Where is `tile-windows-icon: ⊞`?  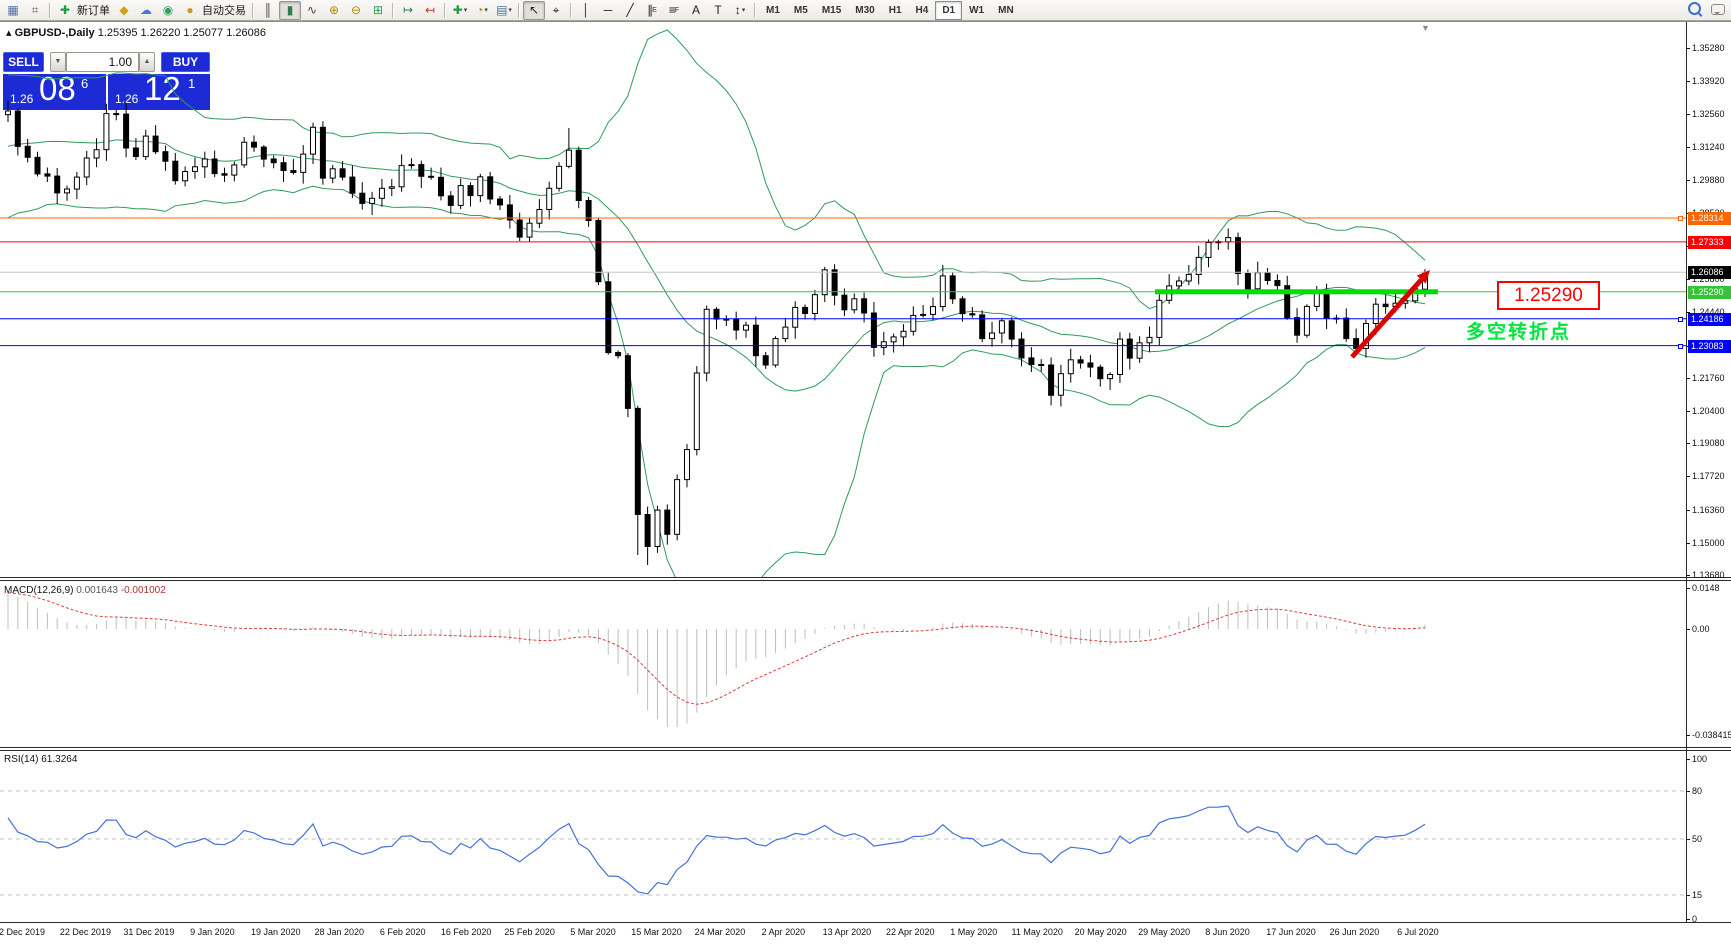 tile-windows-icon: ⊞ is located at coordinates (378, 10).